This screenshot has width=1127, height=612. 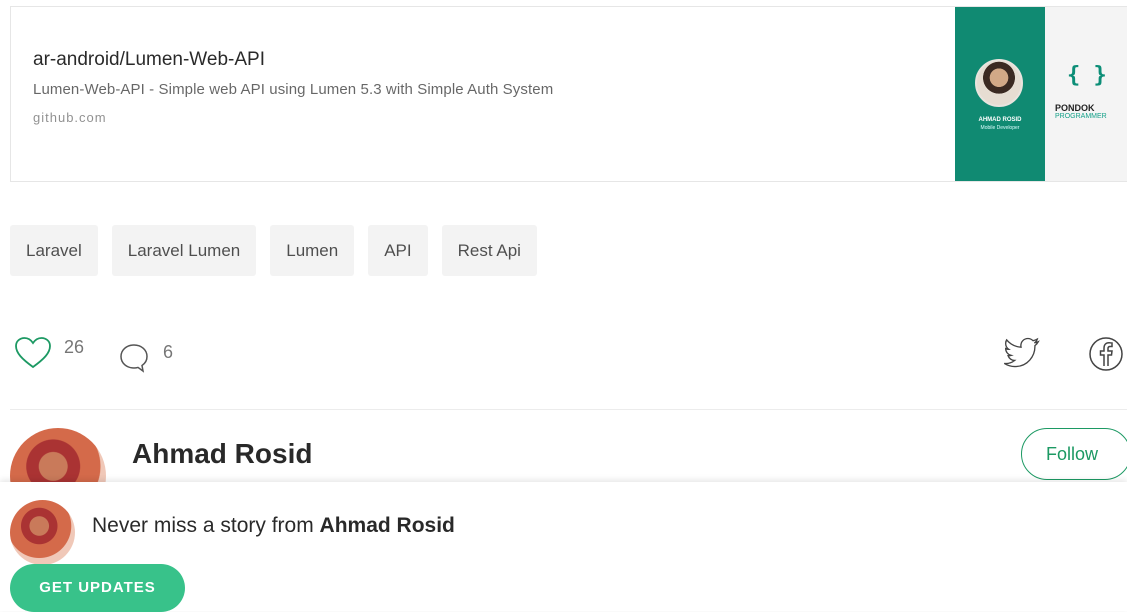 I want to click on section-divider, so click(x=568, y=409).